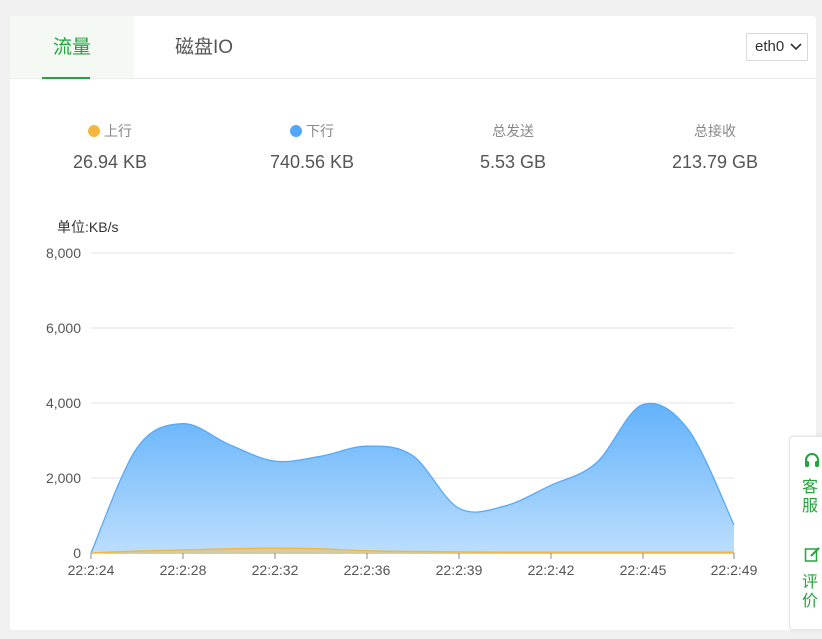  I want to click on y-tick-label: 6,000, so click(63, 328).